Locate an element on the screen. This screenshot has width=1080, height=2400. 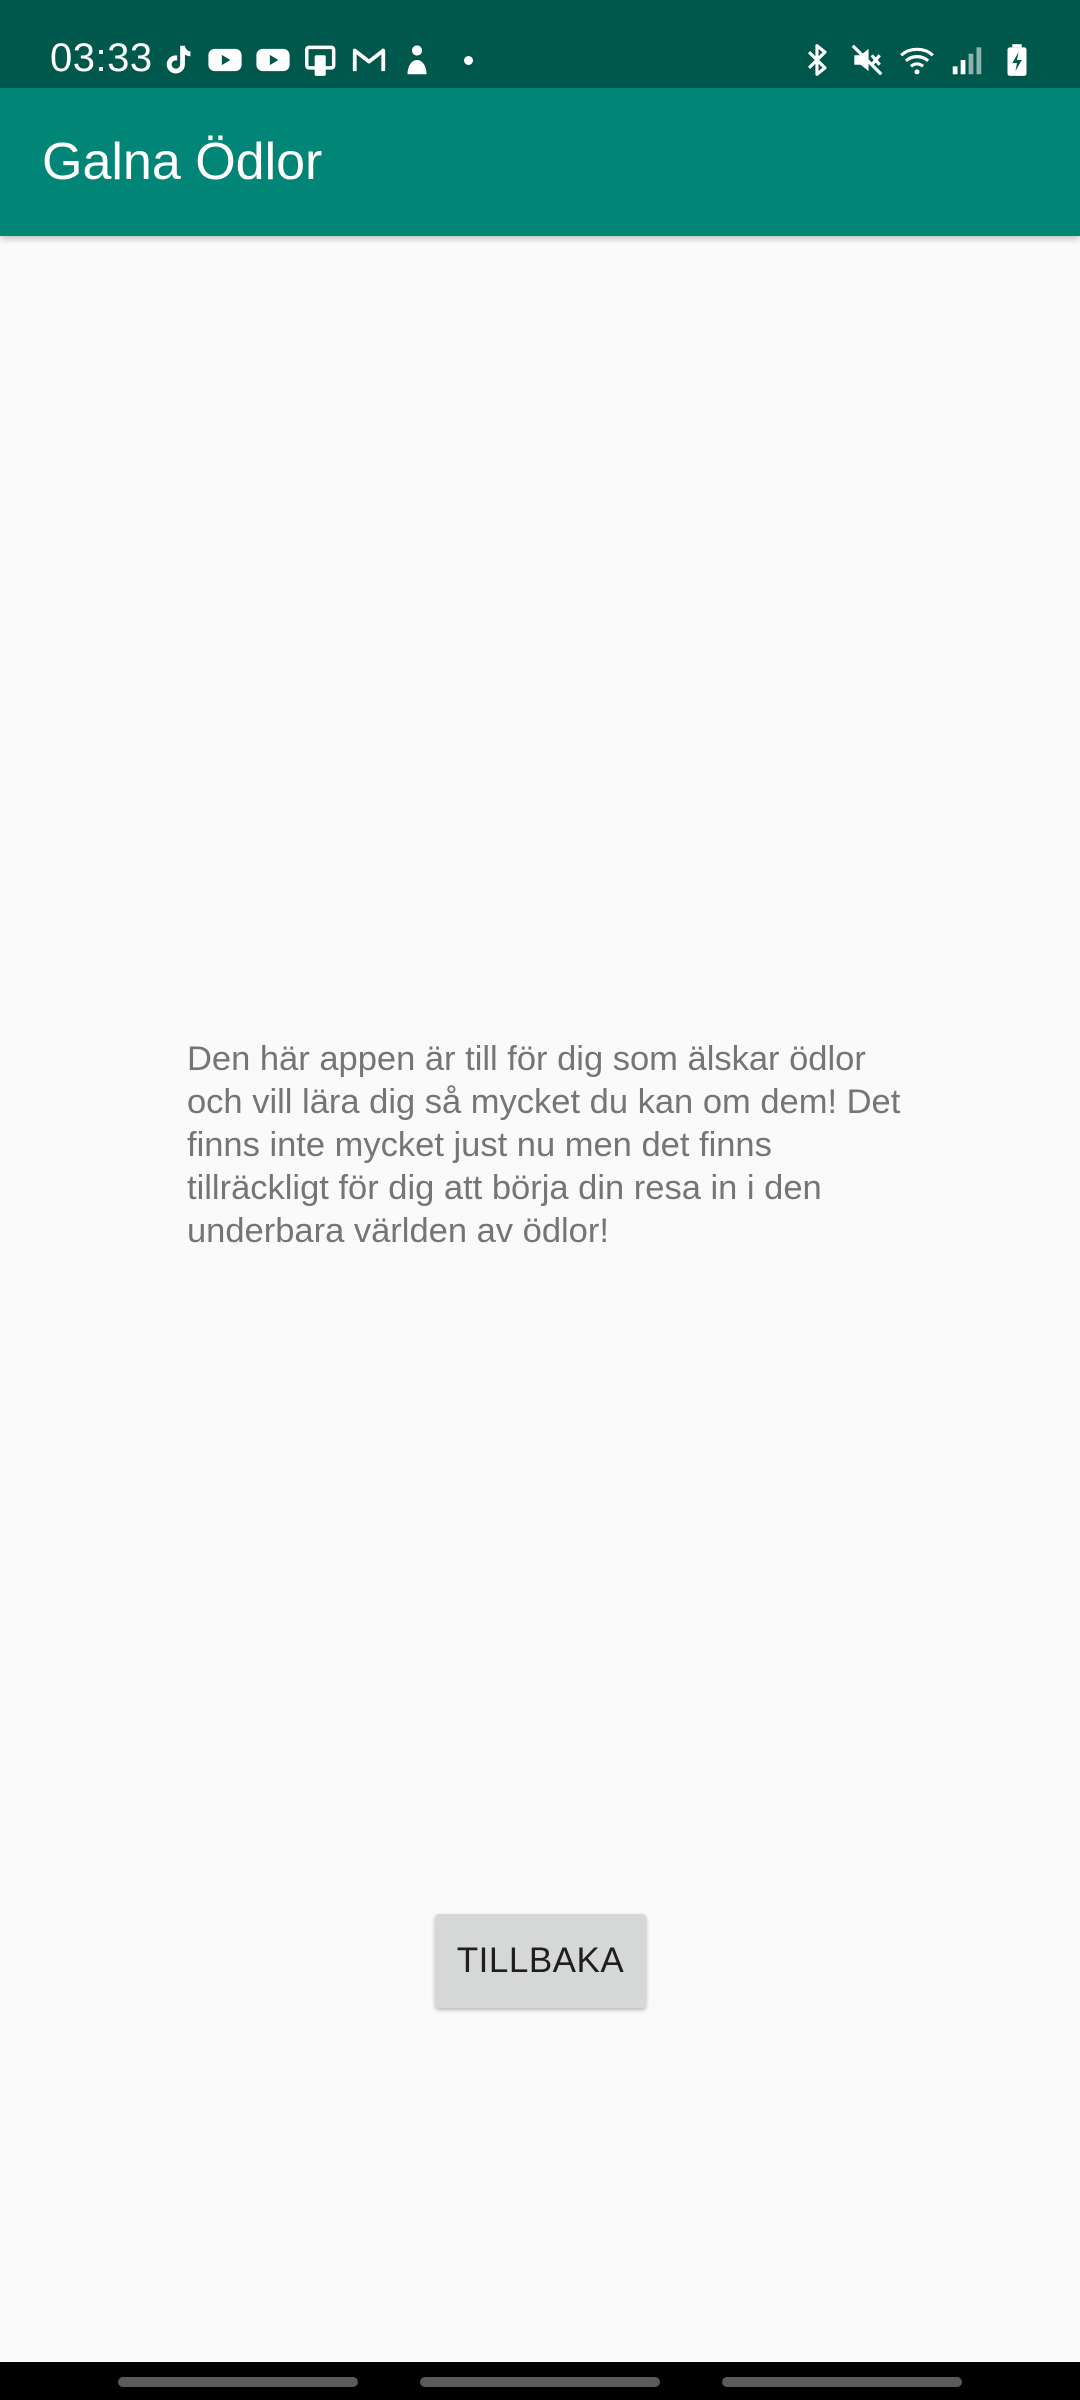
system-icons is located at coordinates (917, 60).